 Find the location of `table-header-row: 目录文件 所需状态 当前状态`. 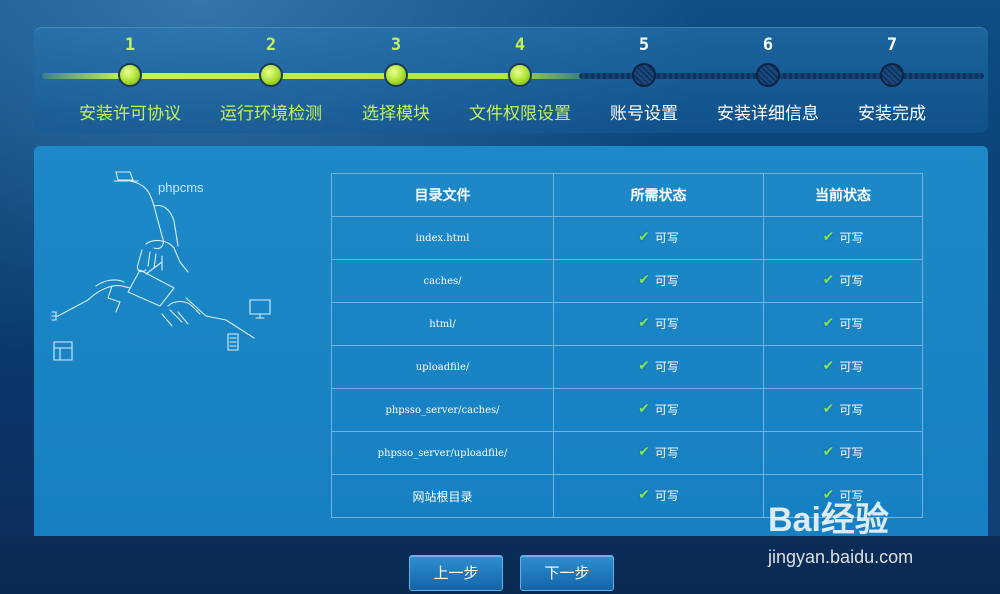

table-header-row: 目录文件 所需状态 当前状态 is located at coordinates (627, 195).